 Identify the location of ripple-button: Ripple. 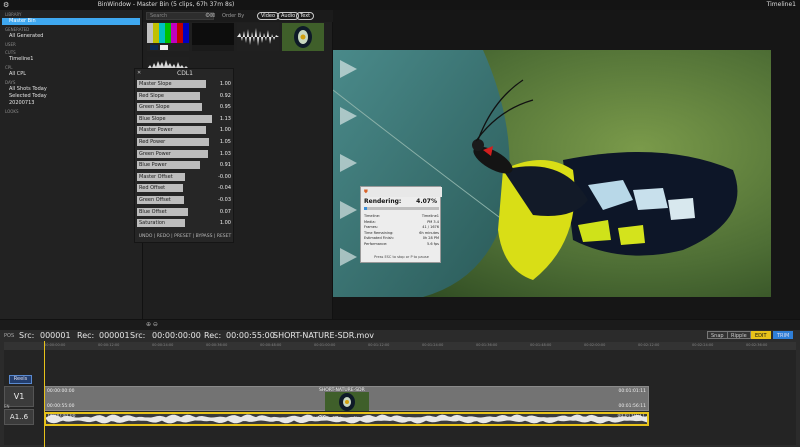
(739, 335).